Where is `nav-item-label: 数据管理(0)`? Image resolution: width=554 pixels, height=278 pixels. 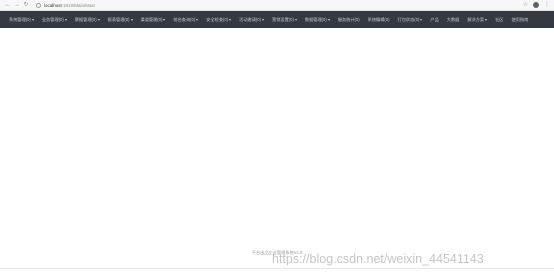 nav-item-label: 数据管理(0) is located at coordinates (315, 19).